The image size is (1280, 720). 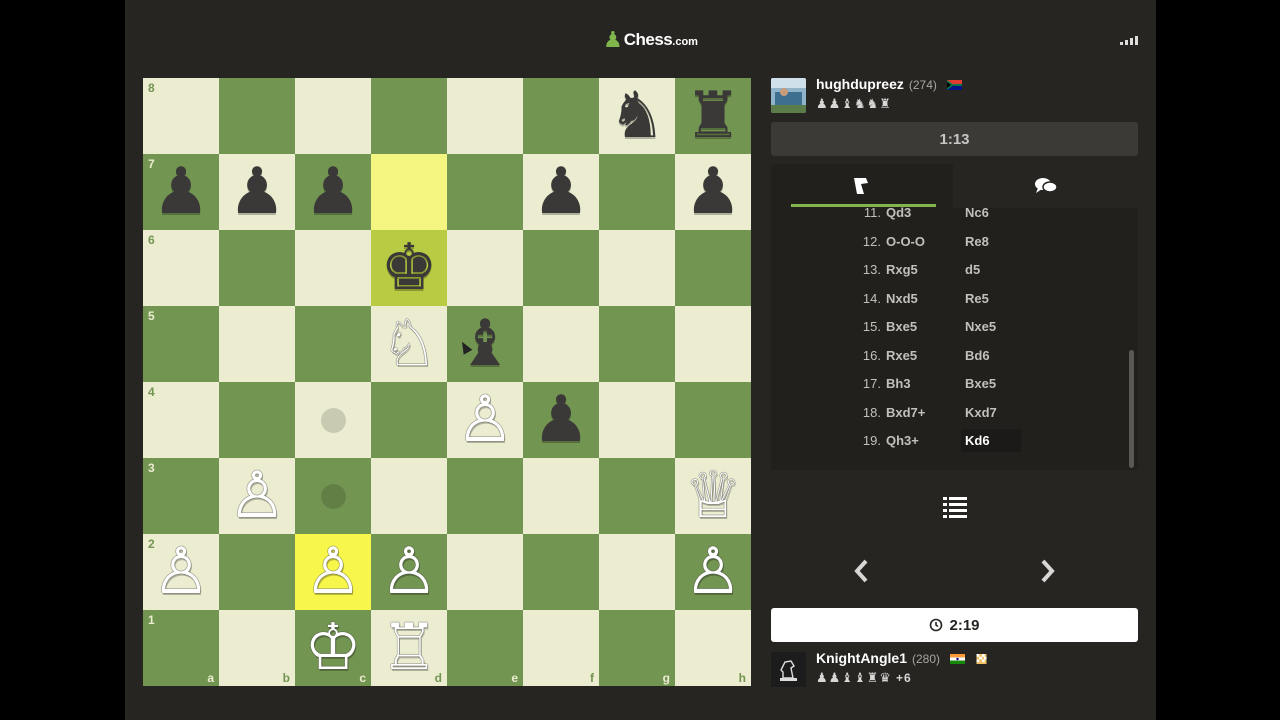 What do you see at coordinates (409, 420) in the screenshot?
I see `square-d4` at bounding box center [409, 420].